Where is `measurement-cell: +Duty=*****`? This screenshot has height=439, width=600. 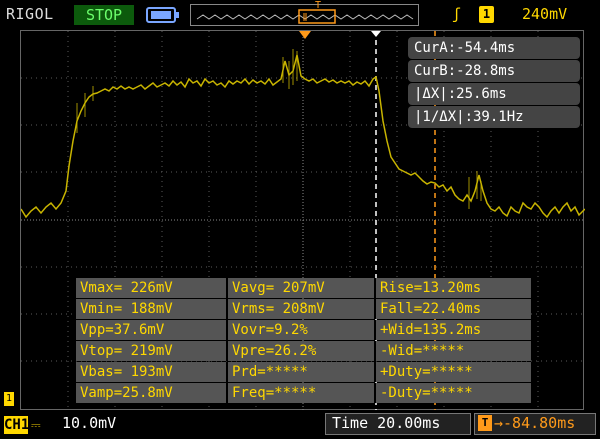
measurement-cell: +Duty=***** is located at coordinates (453, 372).